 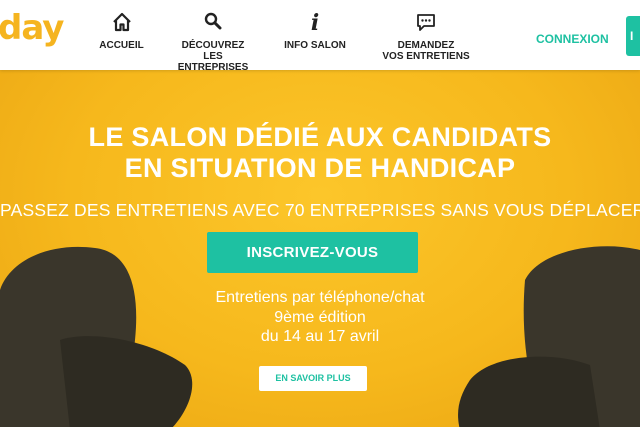 What do you see at coordinates (572, 39) in the screenshot?
I see `login-link: CONNEXION` at bounding box center [572, 39].